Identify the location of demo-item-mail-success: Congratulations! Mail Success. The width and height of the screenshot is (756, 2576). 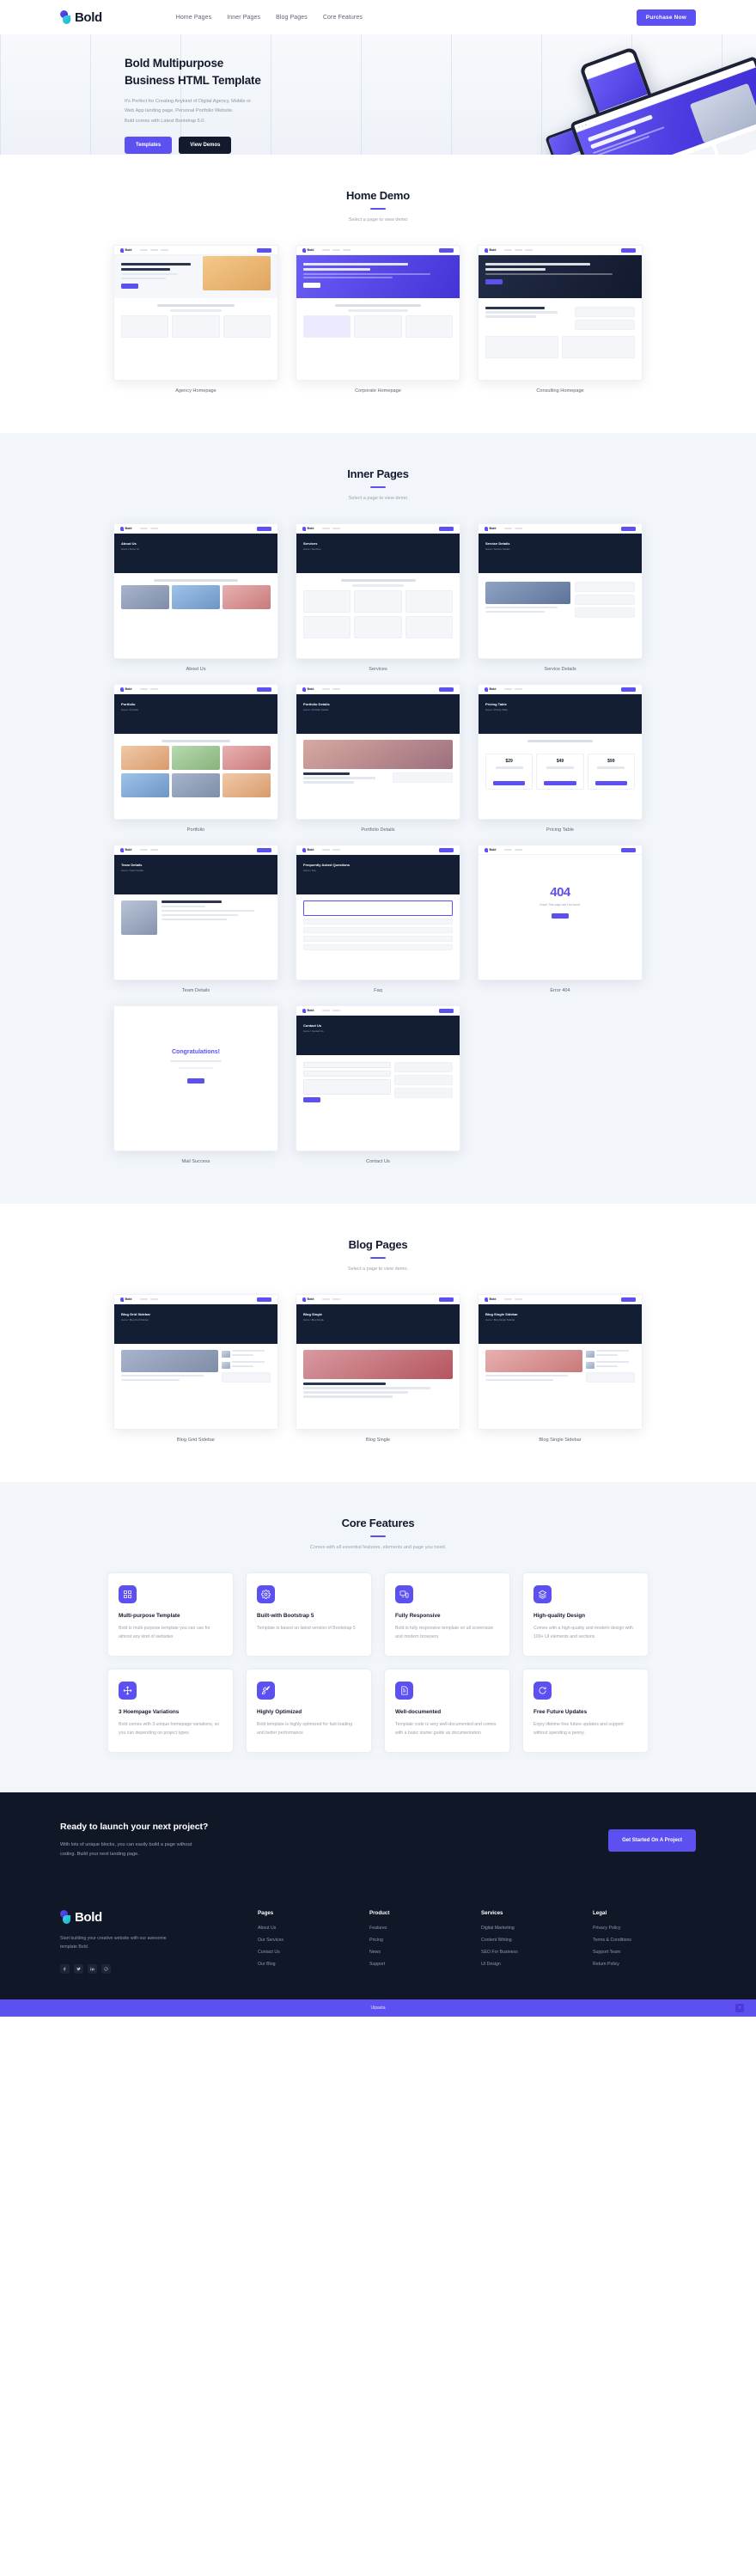
(195, 1084).